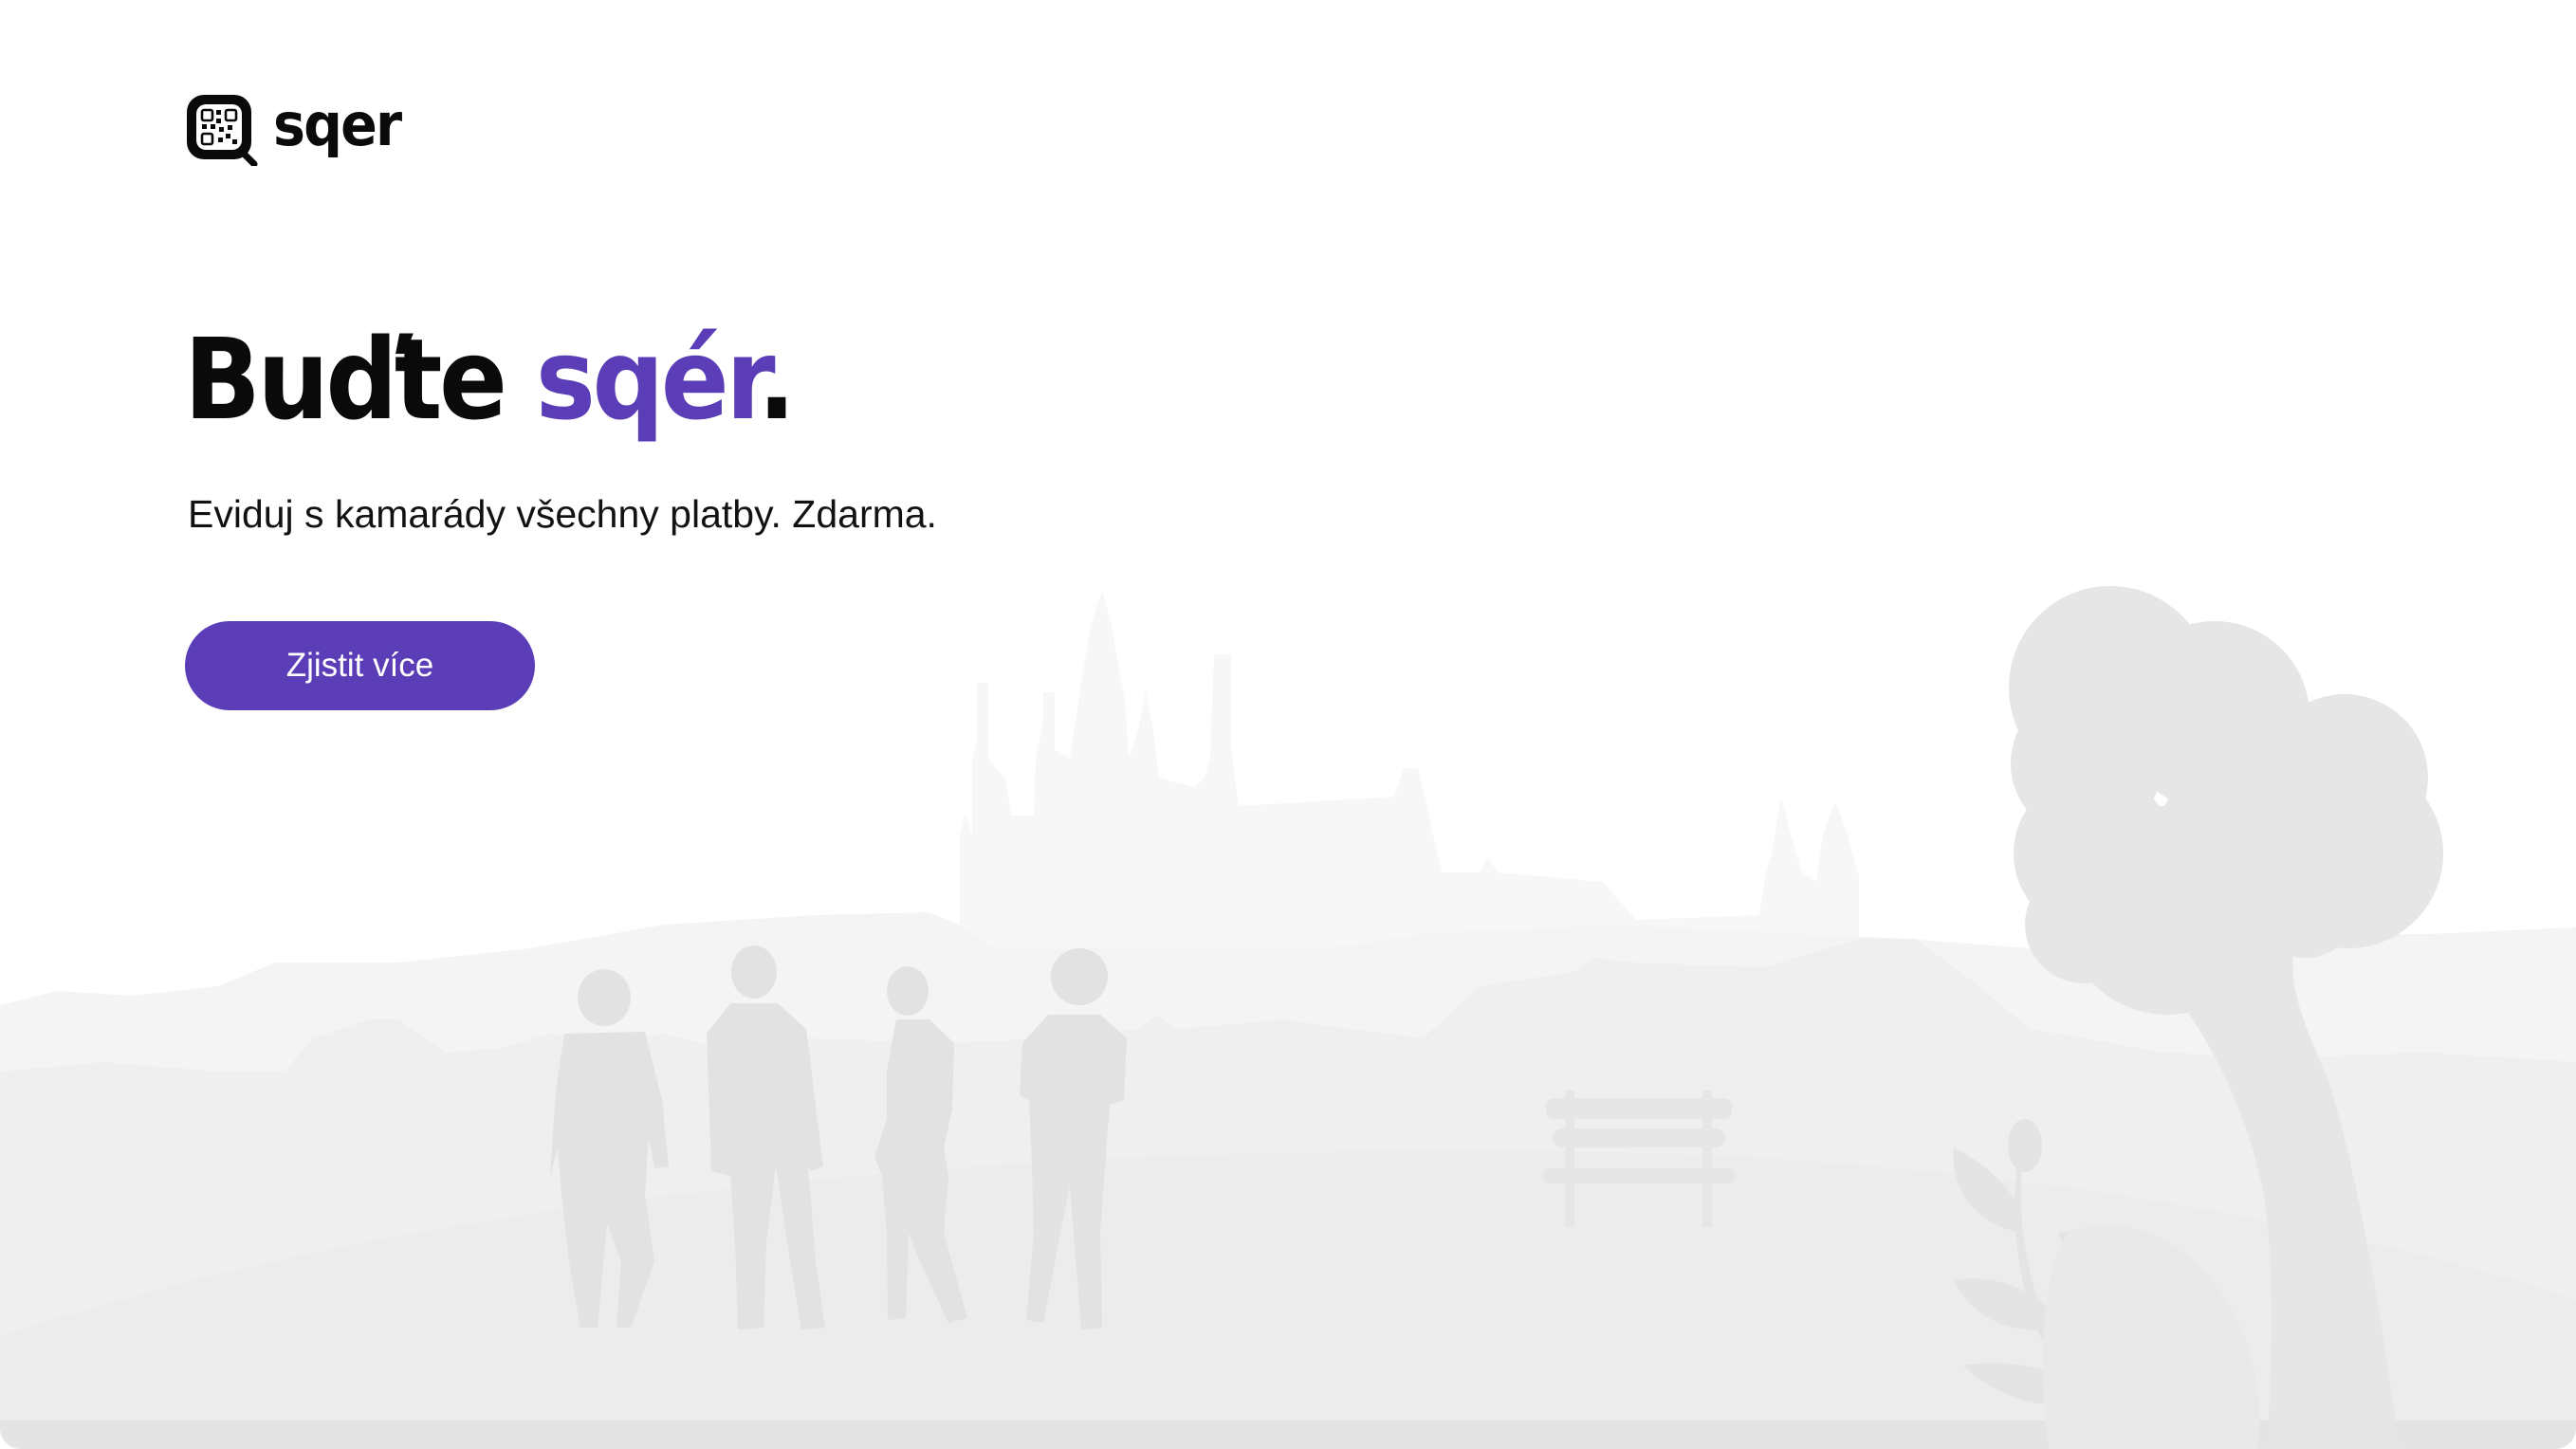 The image size is (2576, 1449). What do you see at coordinates (360, 665) in the screenshot?
I see `learn-more-button: Zjistit více` at bounding box center [360, 665].